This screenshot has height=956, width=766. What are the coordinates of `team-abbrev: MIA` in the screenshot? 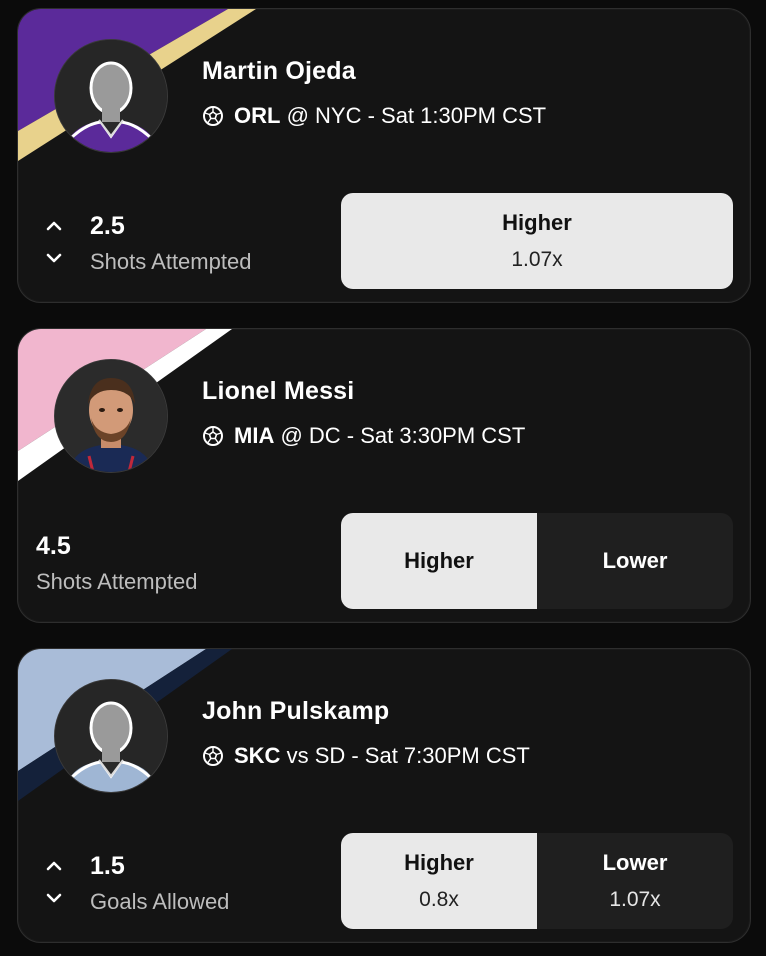 It's located at (254, 435).